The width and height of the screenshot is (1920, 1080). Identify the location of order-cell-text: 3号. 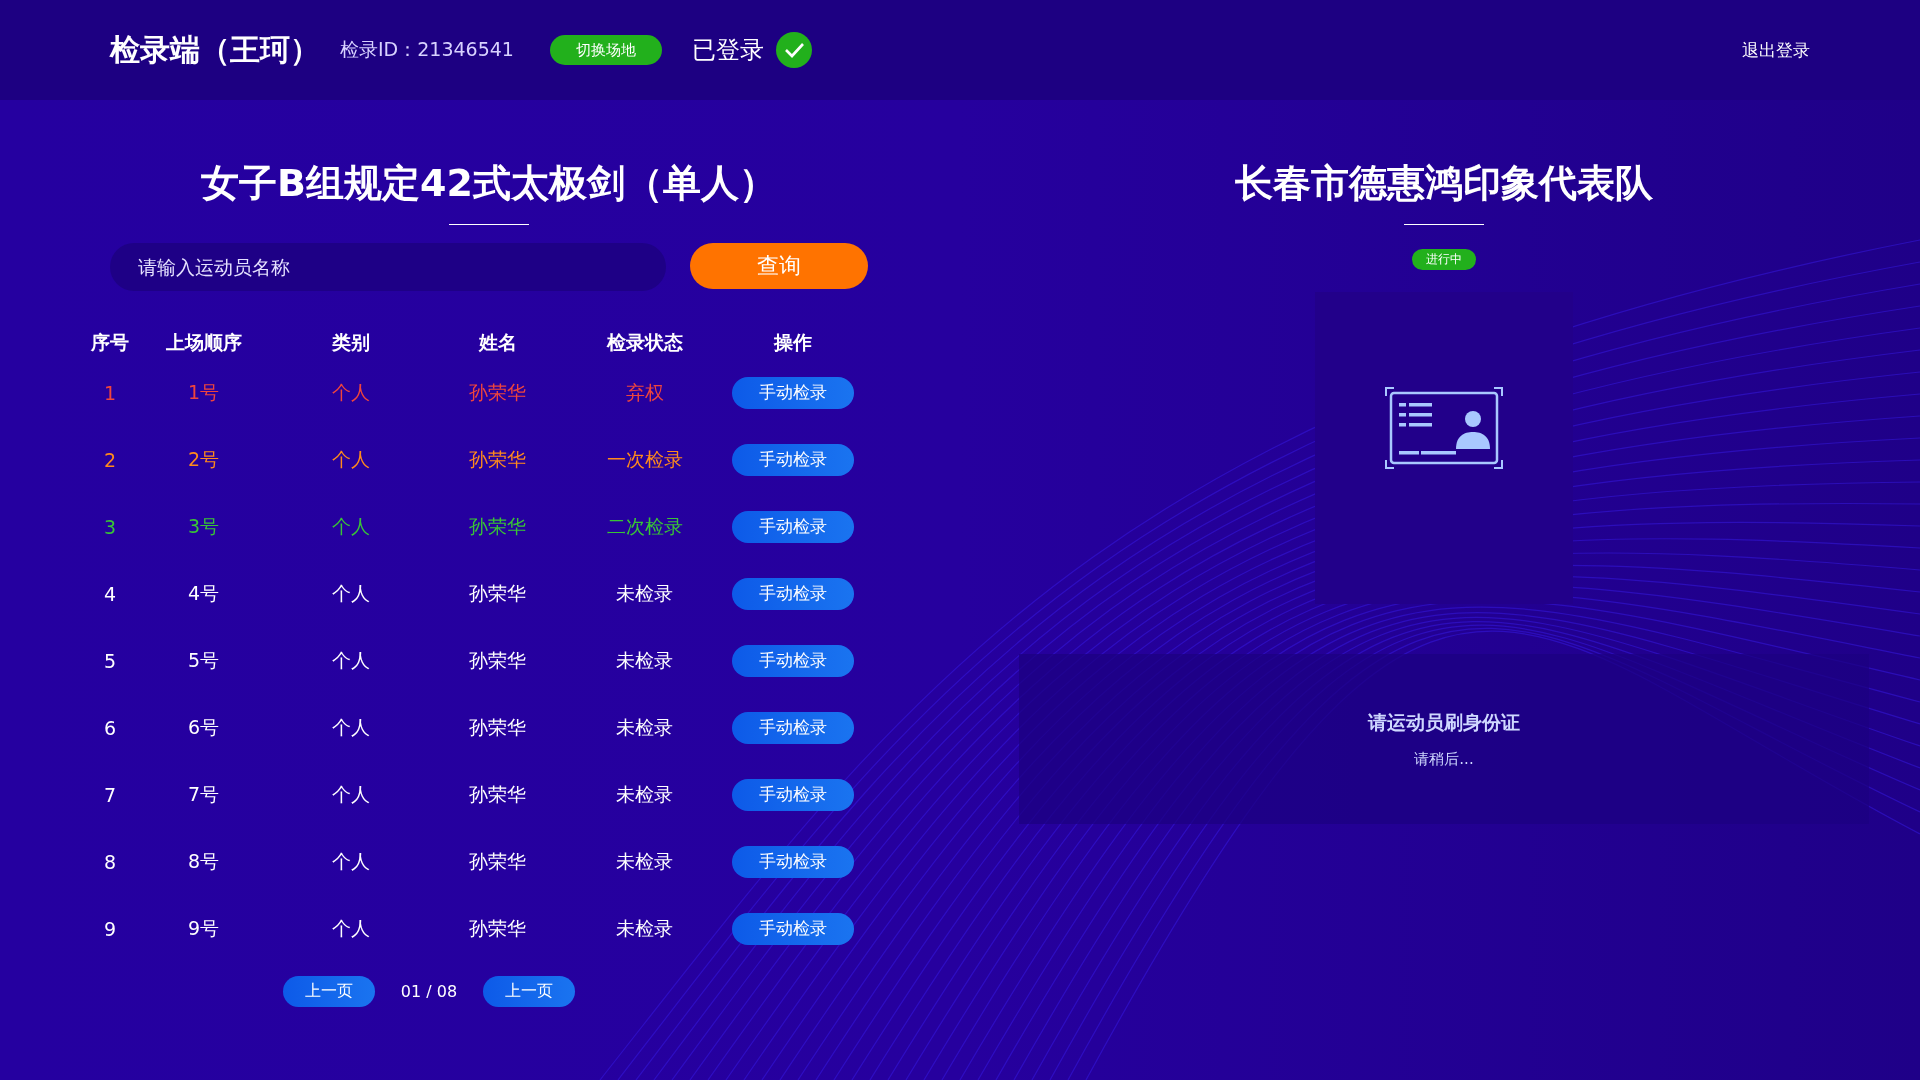
(203, 526).